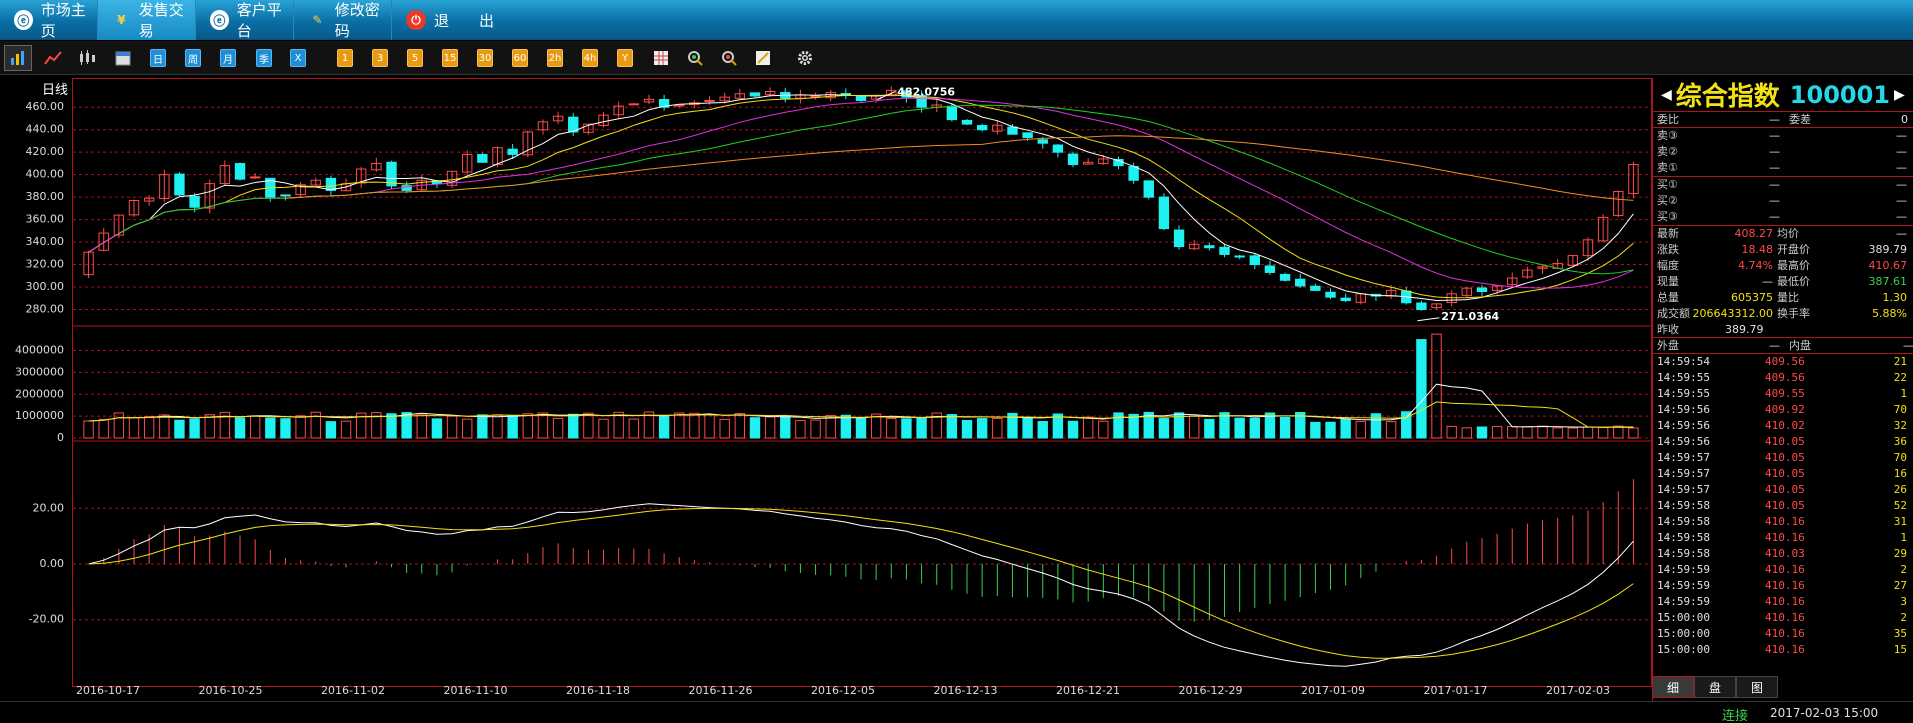 The width and height of the screenshot is (1913, 723). I want to click on minute-60-button: 60, so click(520, 58).